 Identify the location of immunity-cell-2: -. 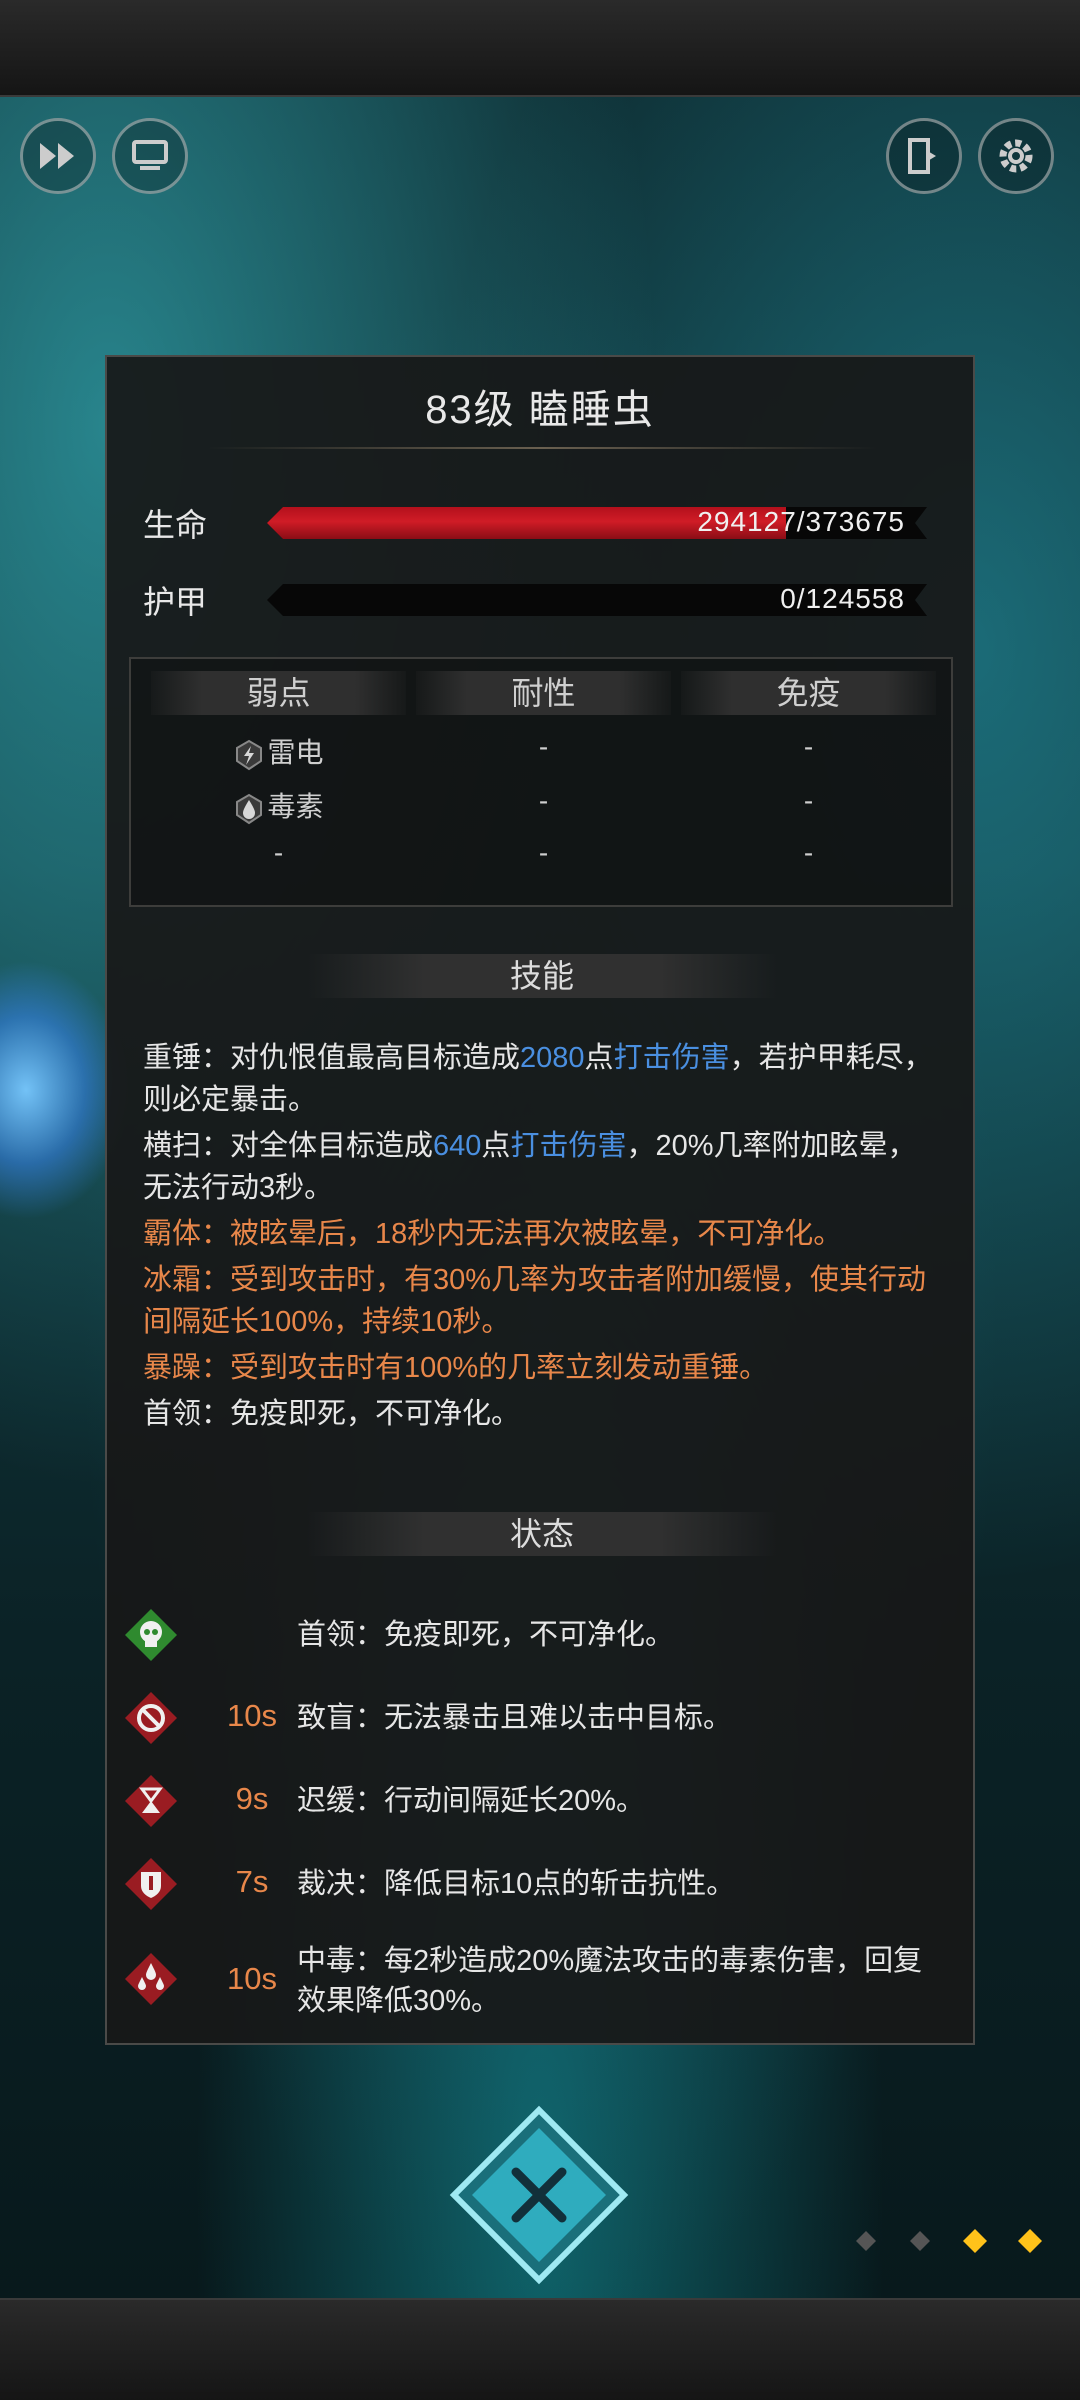
(808, 800).